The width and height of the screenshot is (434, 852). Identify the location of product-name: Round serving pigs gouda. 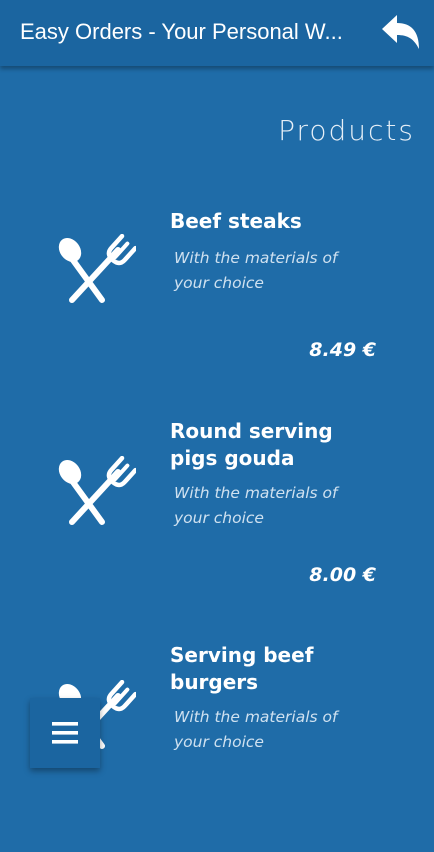
(251, 444).